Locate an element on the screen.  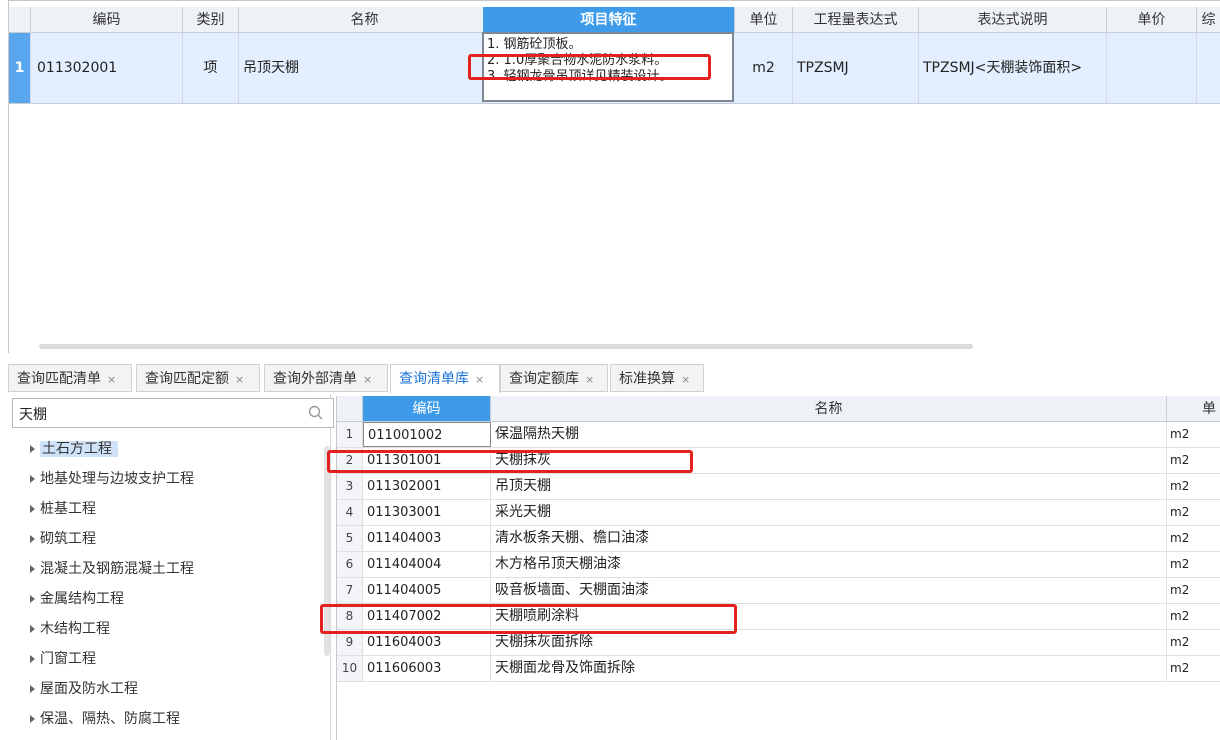
cell-expr-desc: TPZSMJ<天棚装饰面积> is located at coordinates (1013, 68).